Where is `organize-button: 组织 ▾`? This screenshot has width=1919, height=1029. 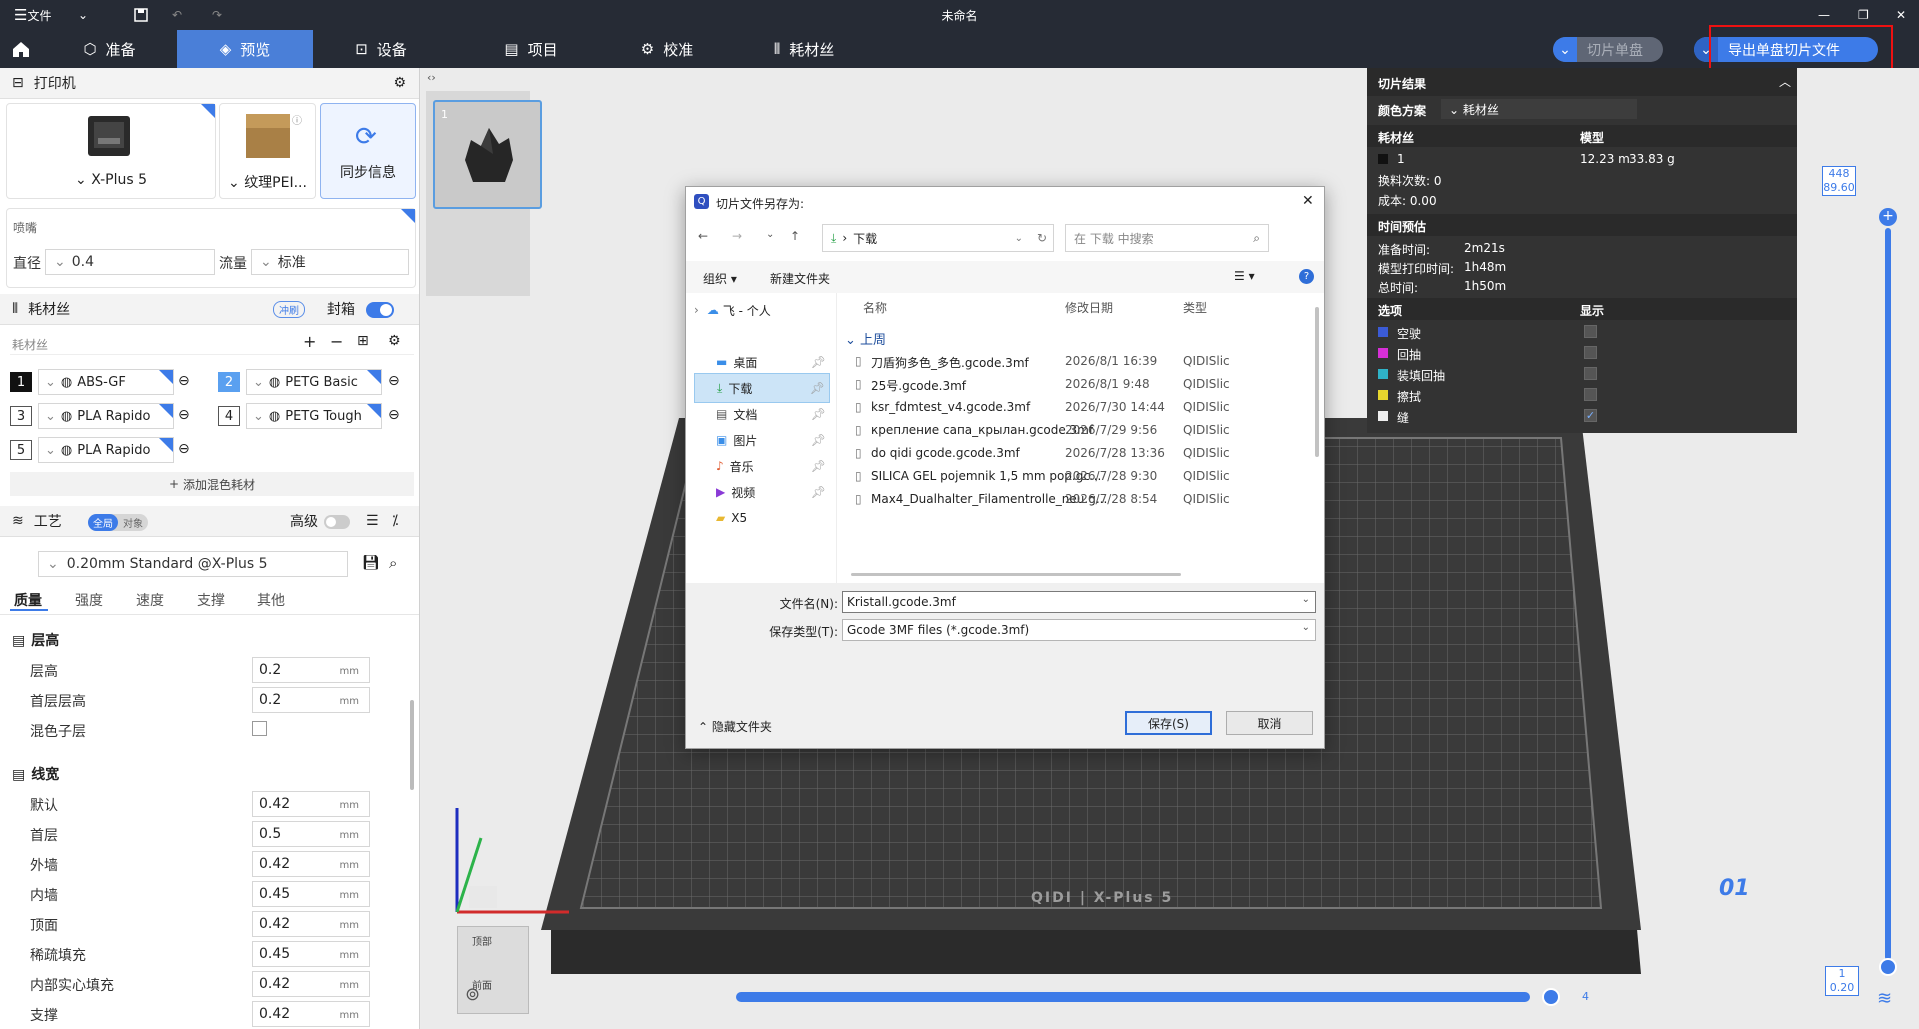 organize-button: 组织 ▾ is located at coordinates (720, 278).